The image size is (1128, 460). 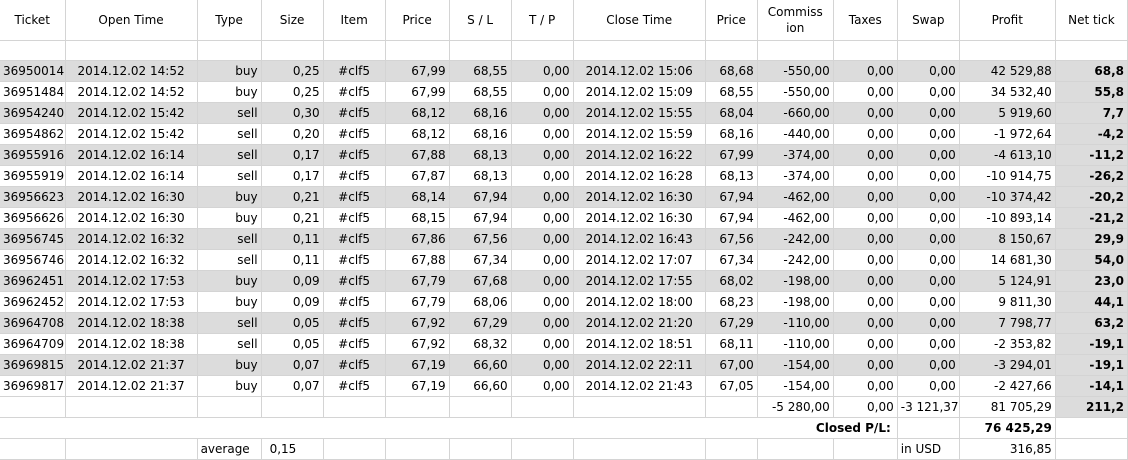 I want to click on cell-size: 0,11, so click(x=292, y=260).